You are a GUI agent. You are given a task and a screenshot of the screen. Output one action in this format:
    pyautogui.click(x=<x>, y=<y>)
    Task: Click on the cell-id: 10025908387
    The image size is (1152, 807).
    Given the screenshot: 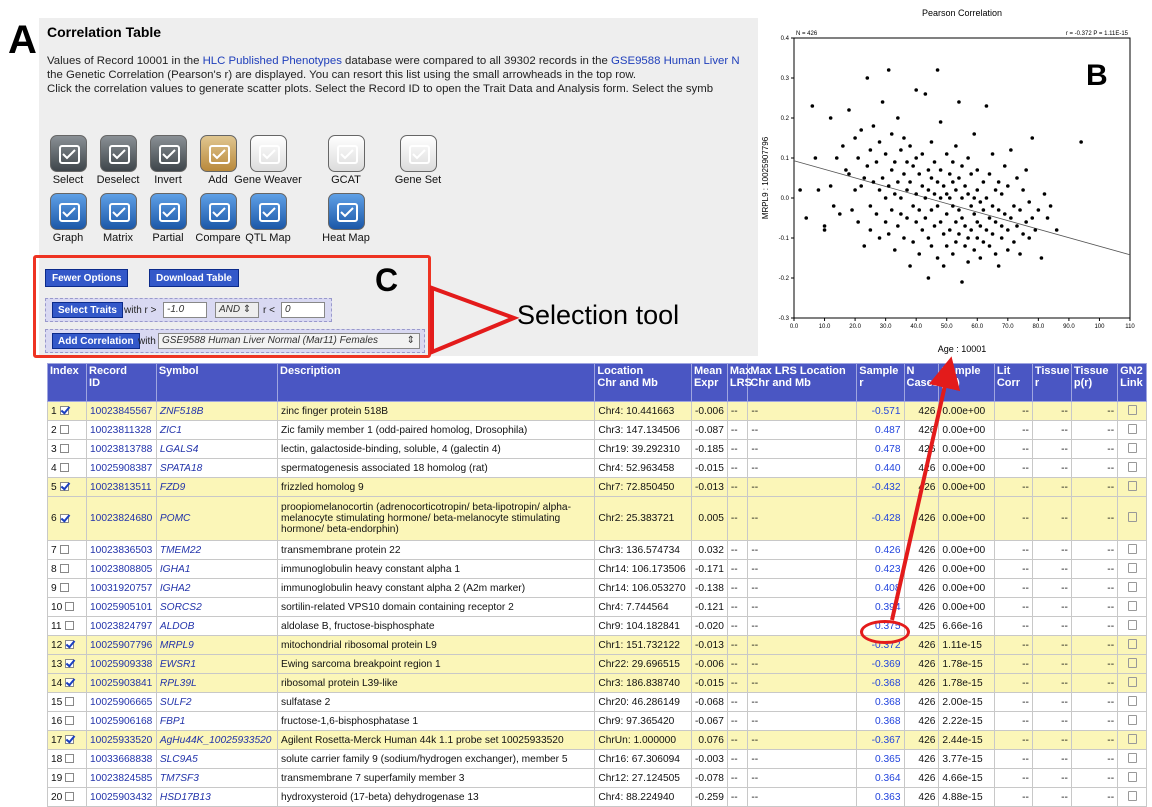 What is the action you would take?
    pyautogui.click(x=121, y=468)
    